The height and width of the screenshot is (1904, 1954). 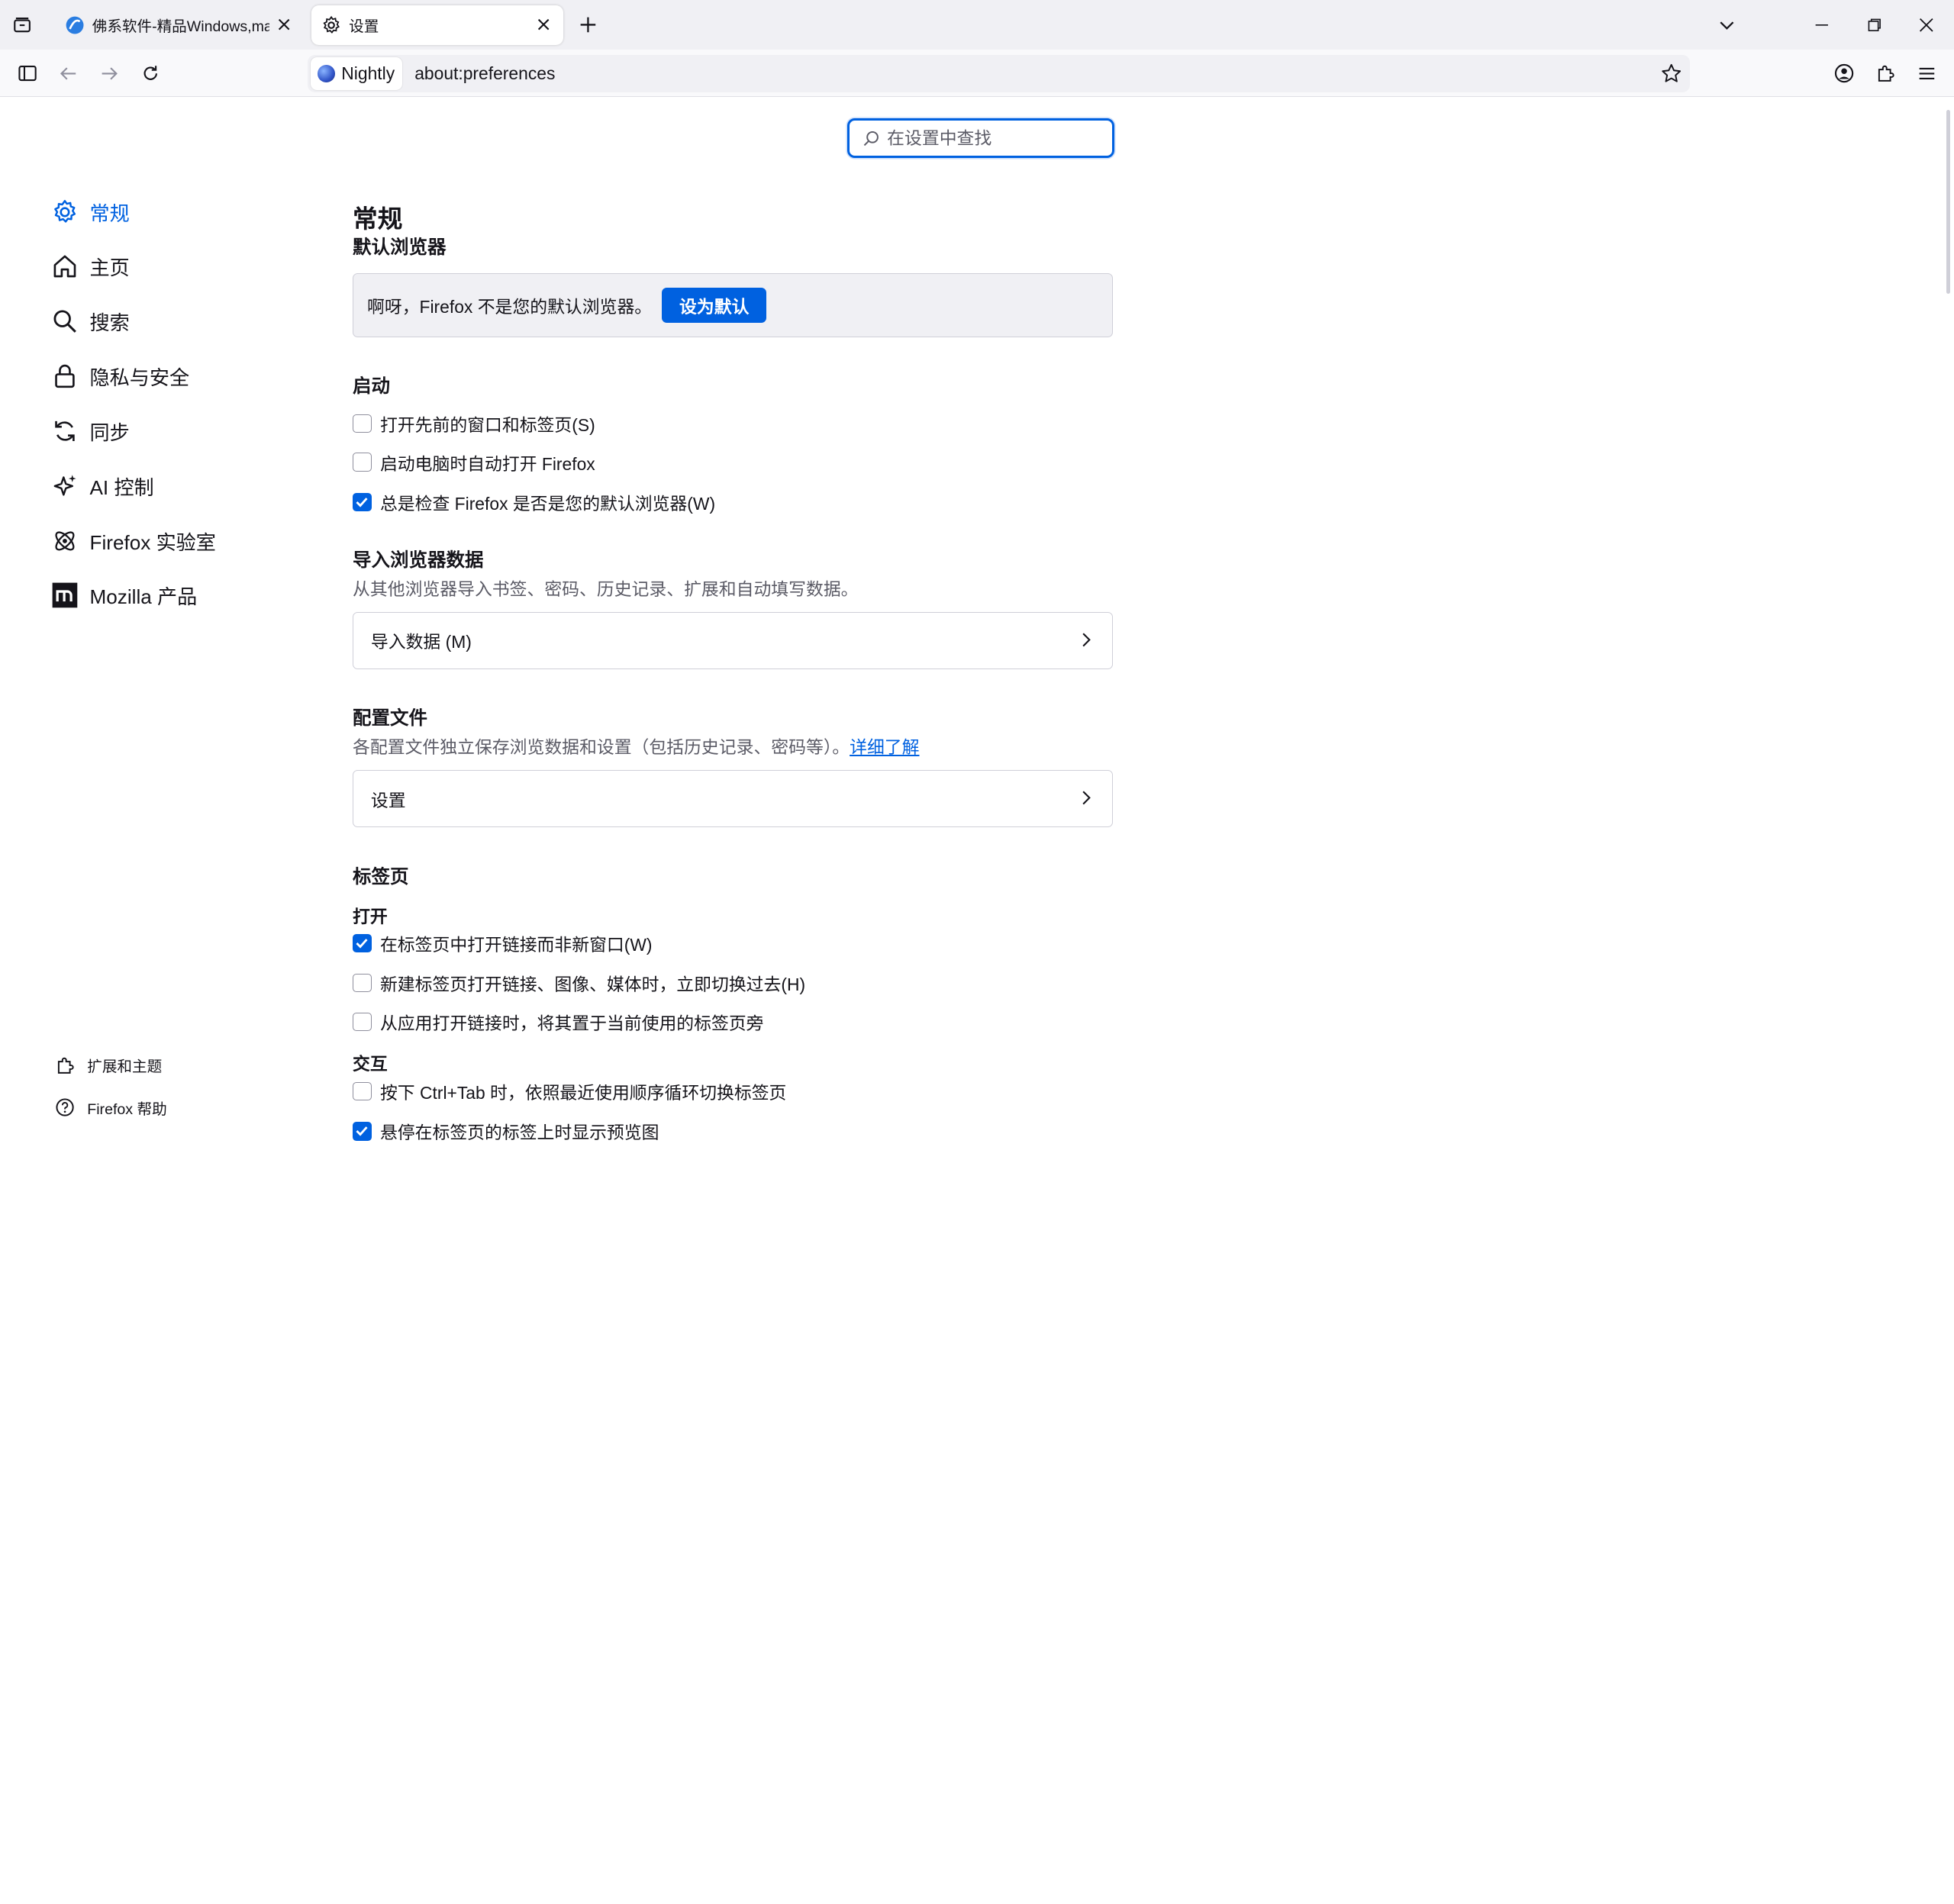 I want to click on checkbox-label: 从应用打开链接时，将其置于当前使用的标签页旁, so click(x=572, y=1023).